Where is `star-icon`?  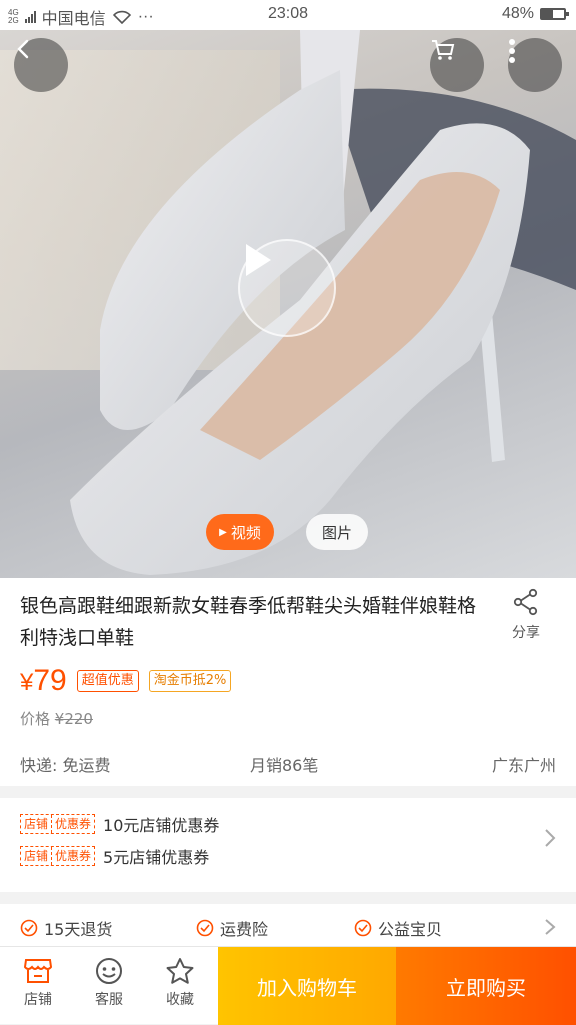 star-icon is located at coordinates (180, 971).